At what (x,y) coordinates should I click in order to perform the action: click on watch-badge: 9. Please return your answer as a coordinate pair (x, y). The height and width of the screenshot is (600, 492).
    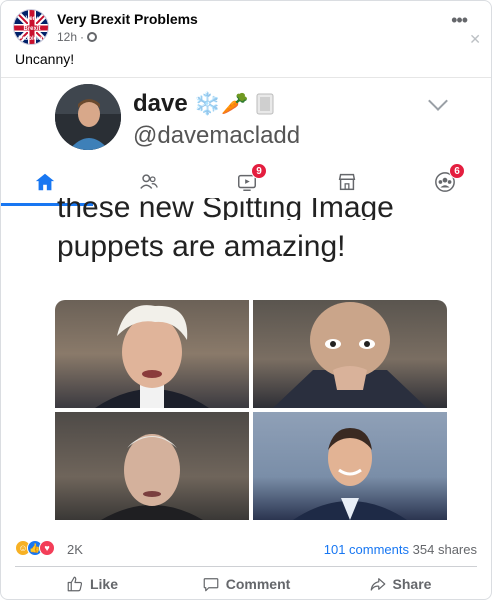
    Looking at the image, I should click on (259, 171).